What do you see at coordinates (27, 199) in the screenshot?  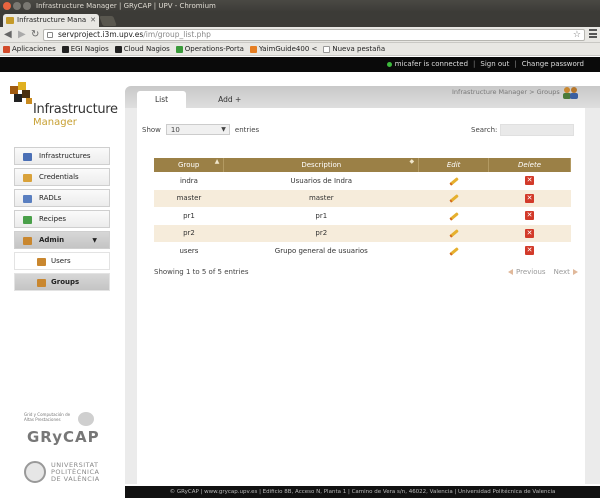 I see `radls-icon` at bounding box center [27, 199].